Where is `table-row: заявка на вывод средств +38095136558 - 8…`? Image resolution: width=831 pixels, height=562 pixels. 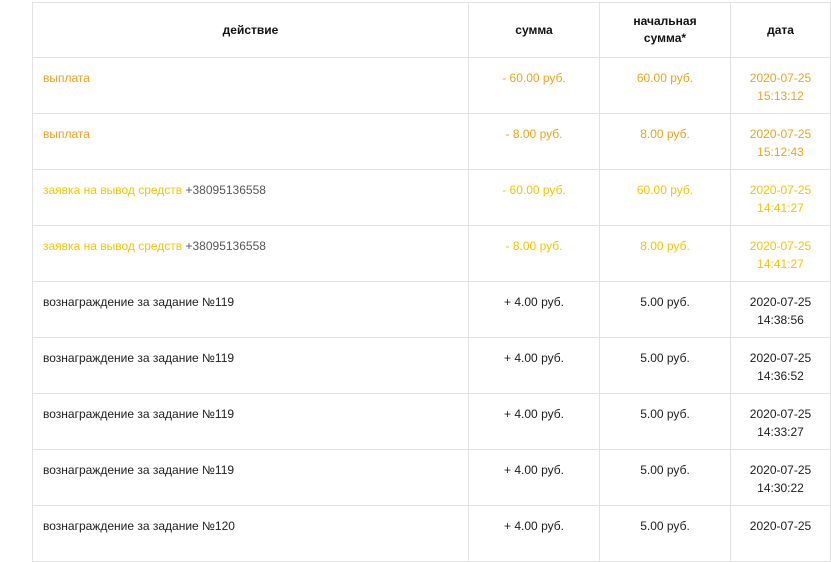
table-row: заявка на вывод средств +38095136558 - 8… is located at coordinates (432, 254).